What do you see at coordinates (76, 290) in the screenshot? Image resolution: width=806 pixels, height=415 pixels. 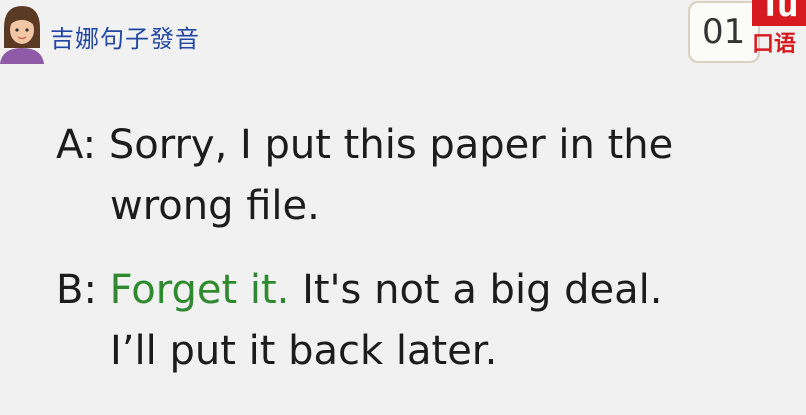 I see `speaker-b: B:` at bounding box center [76, 290].